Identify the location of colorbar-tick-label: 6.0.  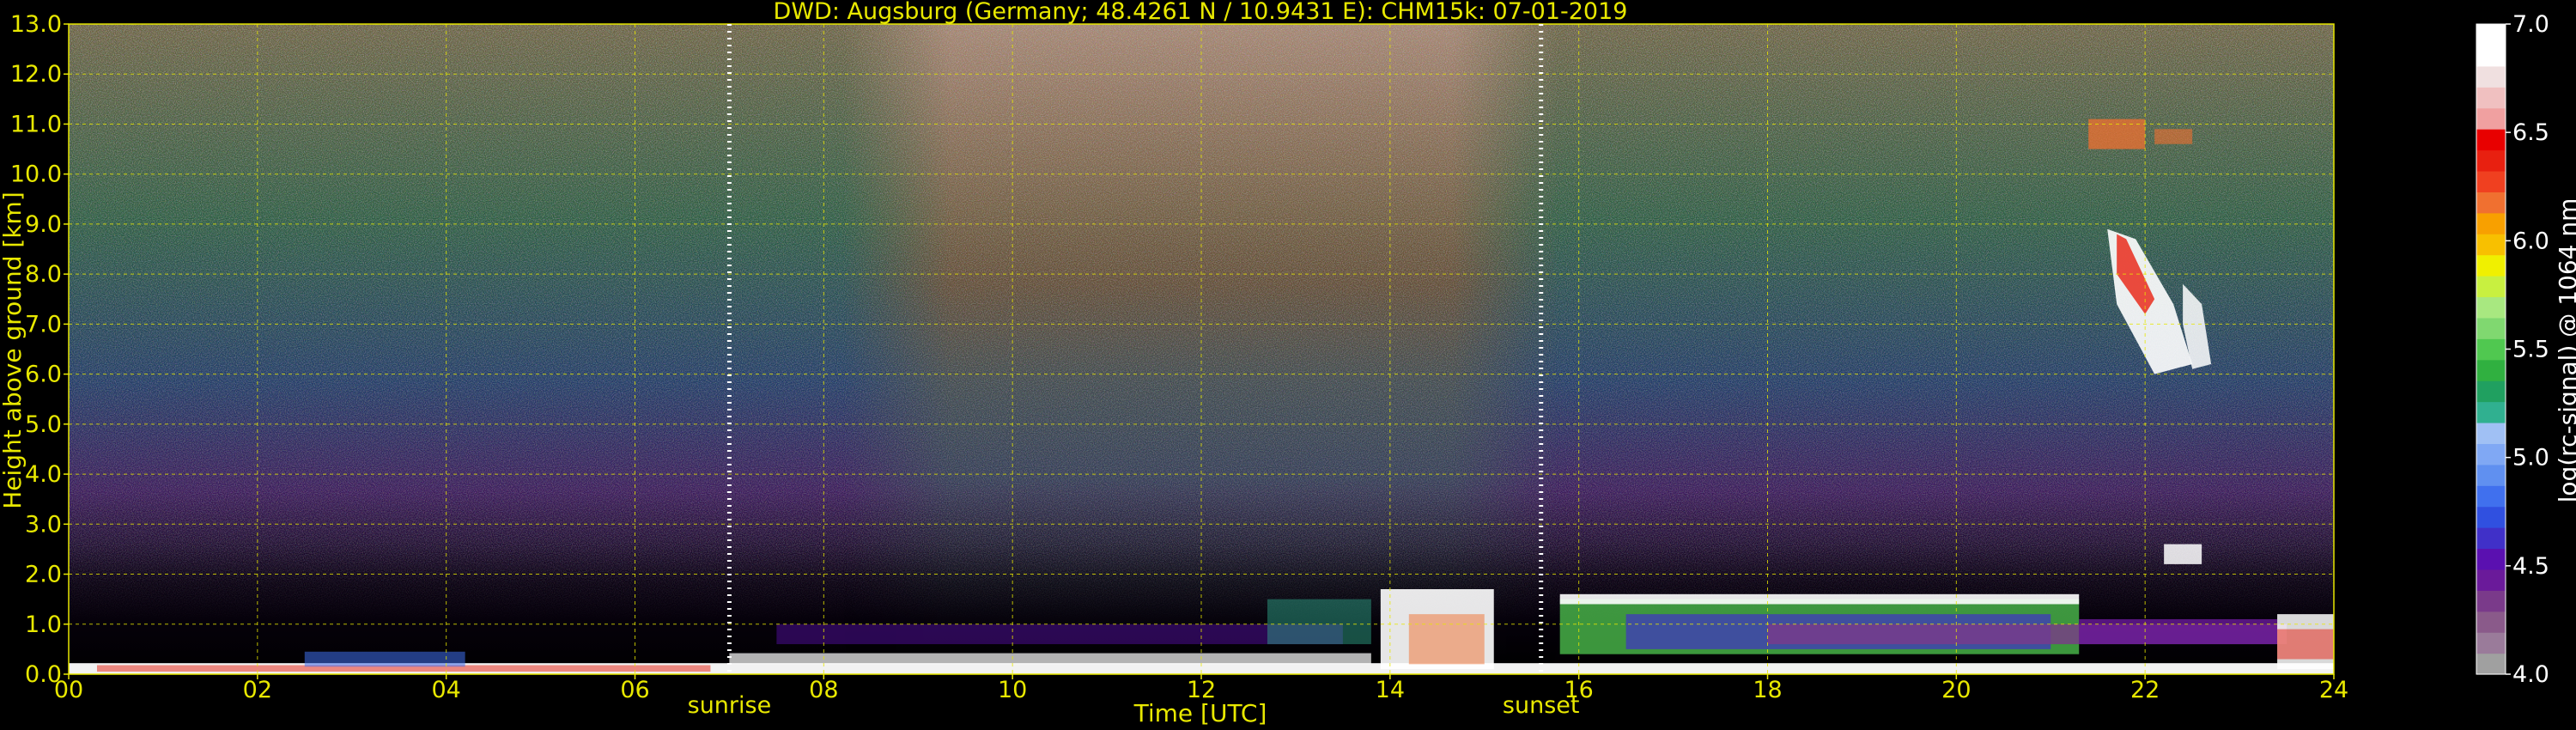
(2530, 241).